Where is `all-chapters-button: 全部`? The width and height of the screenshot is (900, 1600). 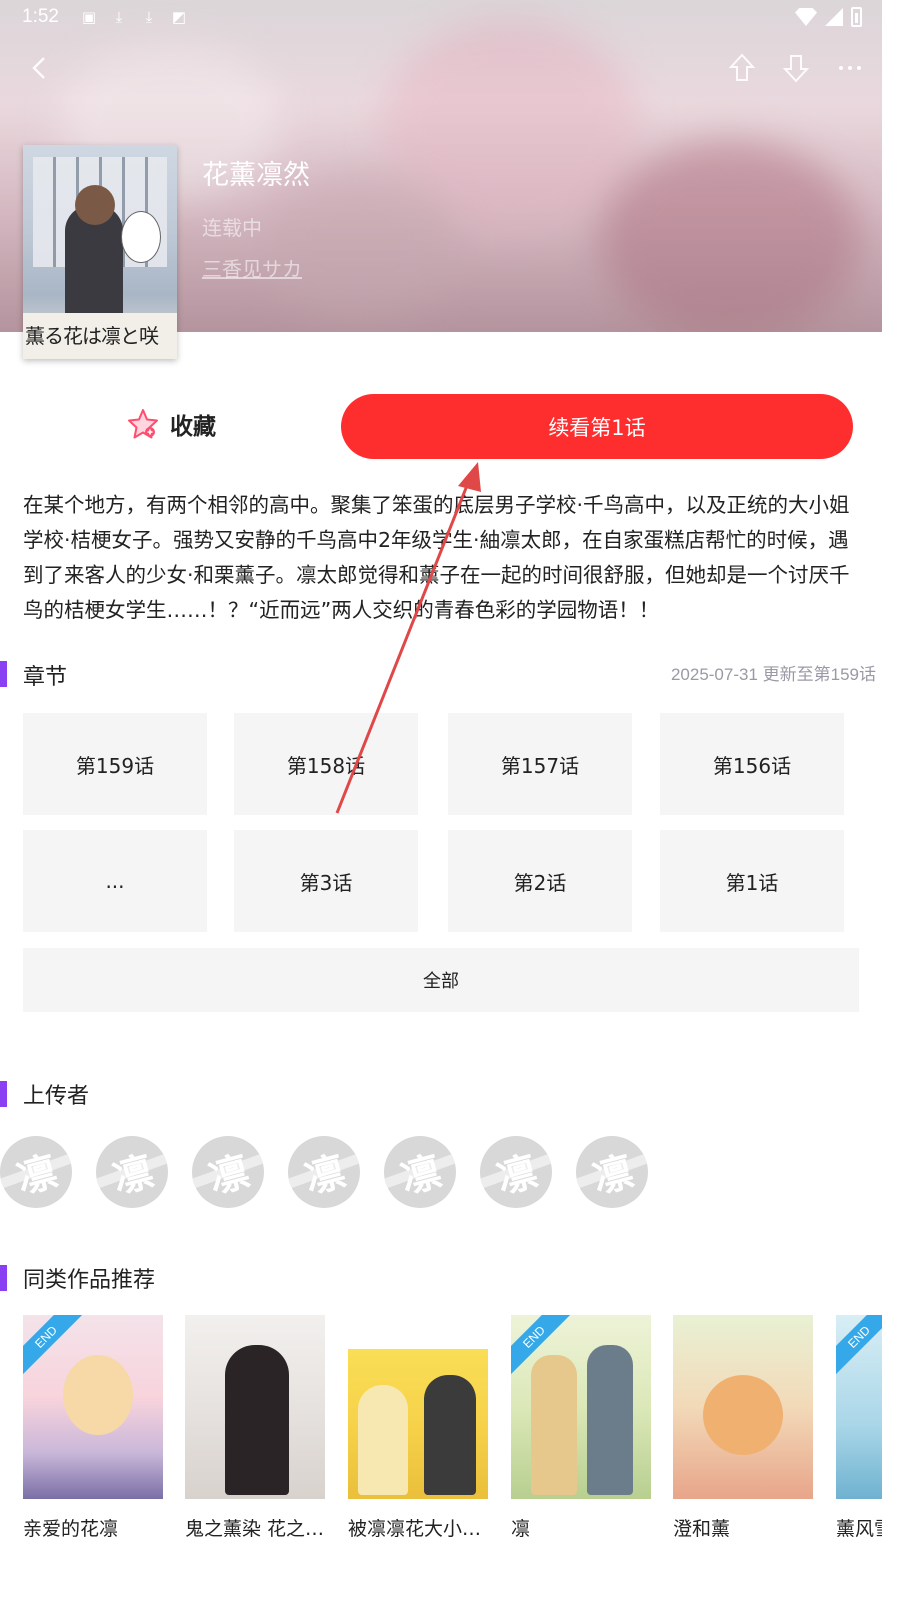 all-chapters-button: 全部 is located at coordinates (441, 980).